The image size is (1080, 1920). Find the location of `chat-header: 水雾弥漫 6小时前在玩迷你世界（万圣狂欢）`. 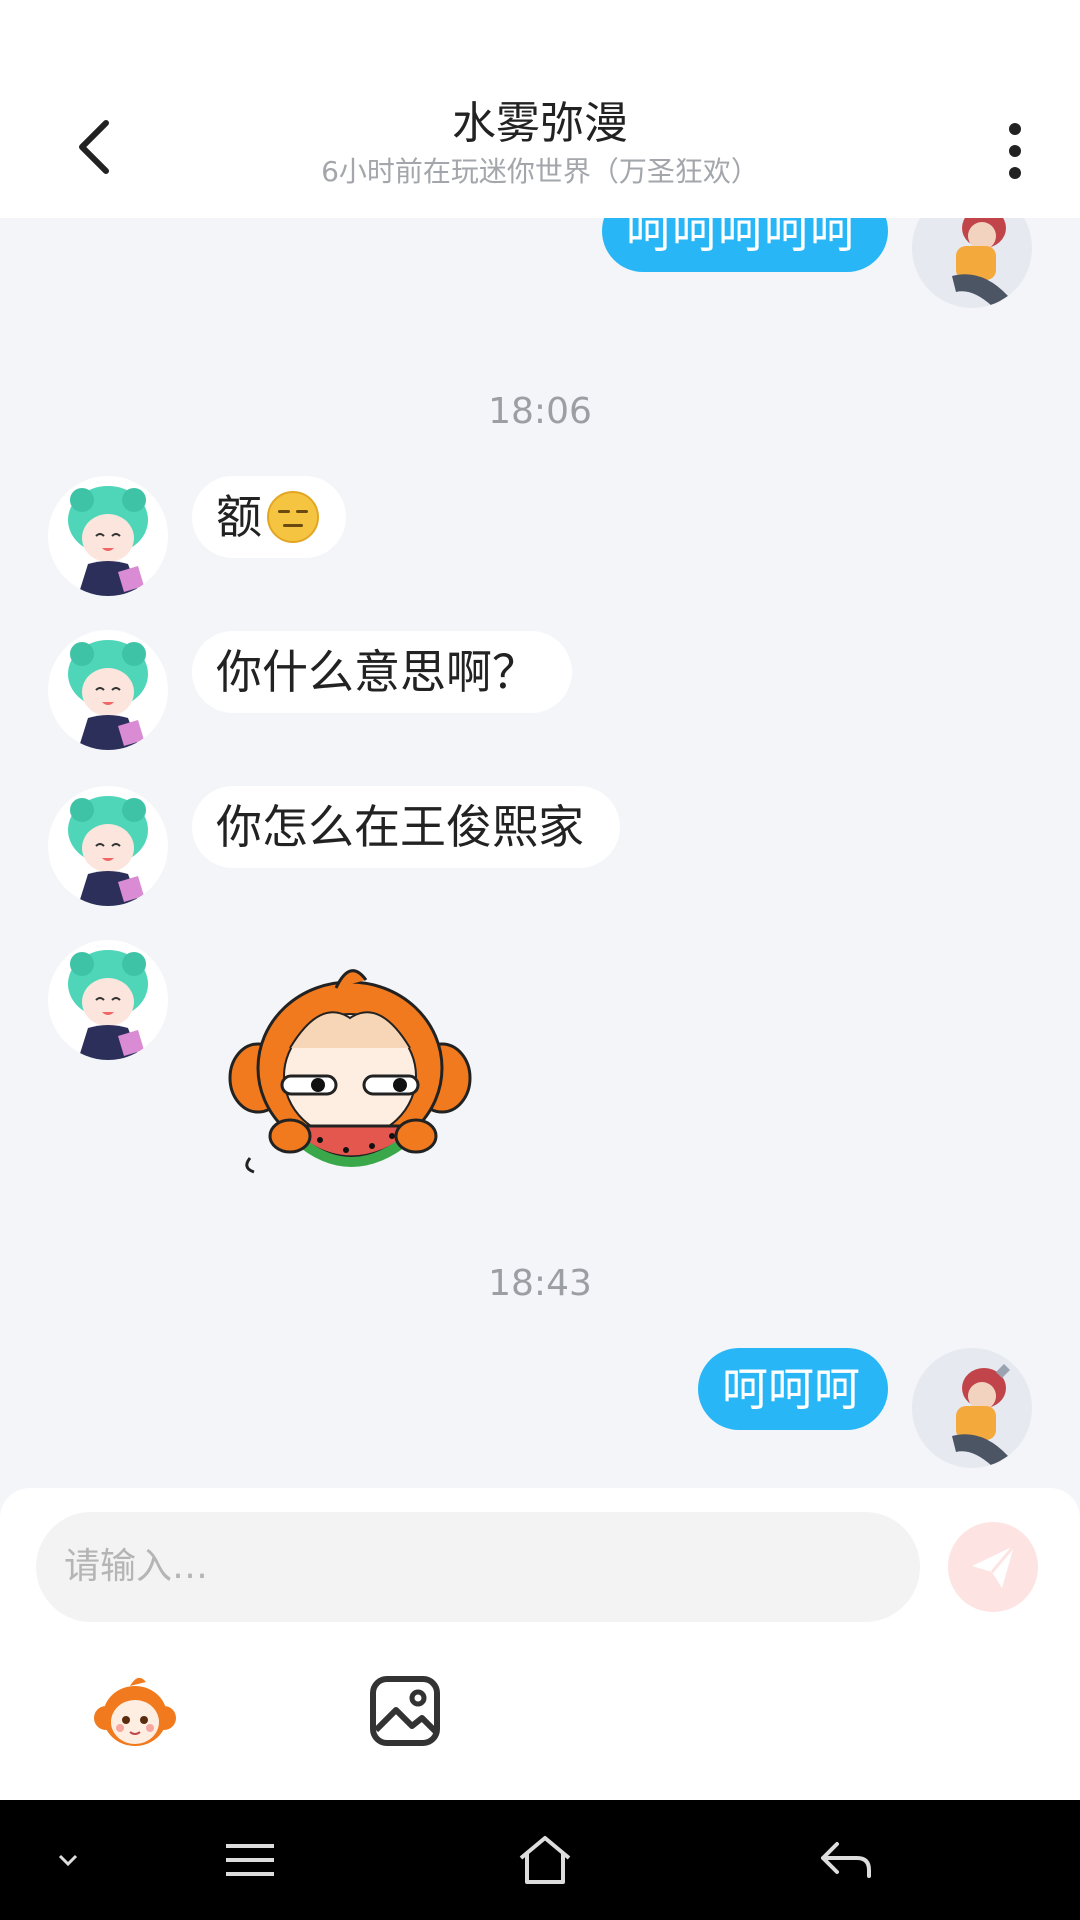

chat-header: 水雾弥漫 6小时前在玩迷你世界（万圣狂欢） is located at coordinates (540, 147).